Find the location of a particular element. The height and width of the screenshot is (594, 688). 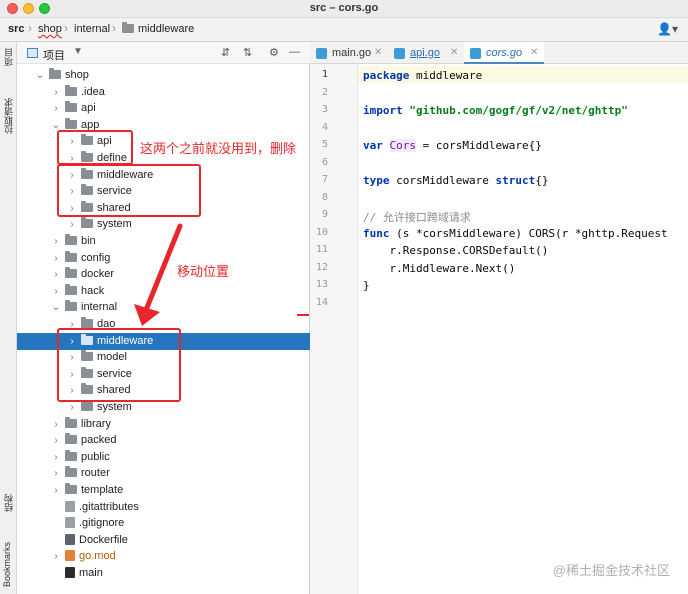

code-line: package middleware is located at coordinates (423, 75).